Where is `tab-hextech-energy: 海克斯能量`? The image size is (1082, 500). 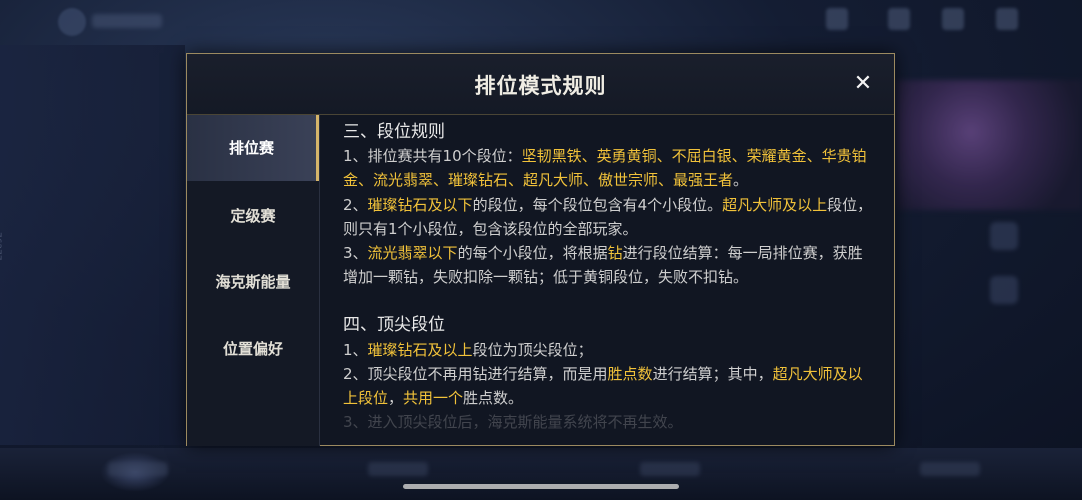 tab-hextech-energy: 海克斯能量 is located at coordinates (253, 282).